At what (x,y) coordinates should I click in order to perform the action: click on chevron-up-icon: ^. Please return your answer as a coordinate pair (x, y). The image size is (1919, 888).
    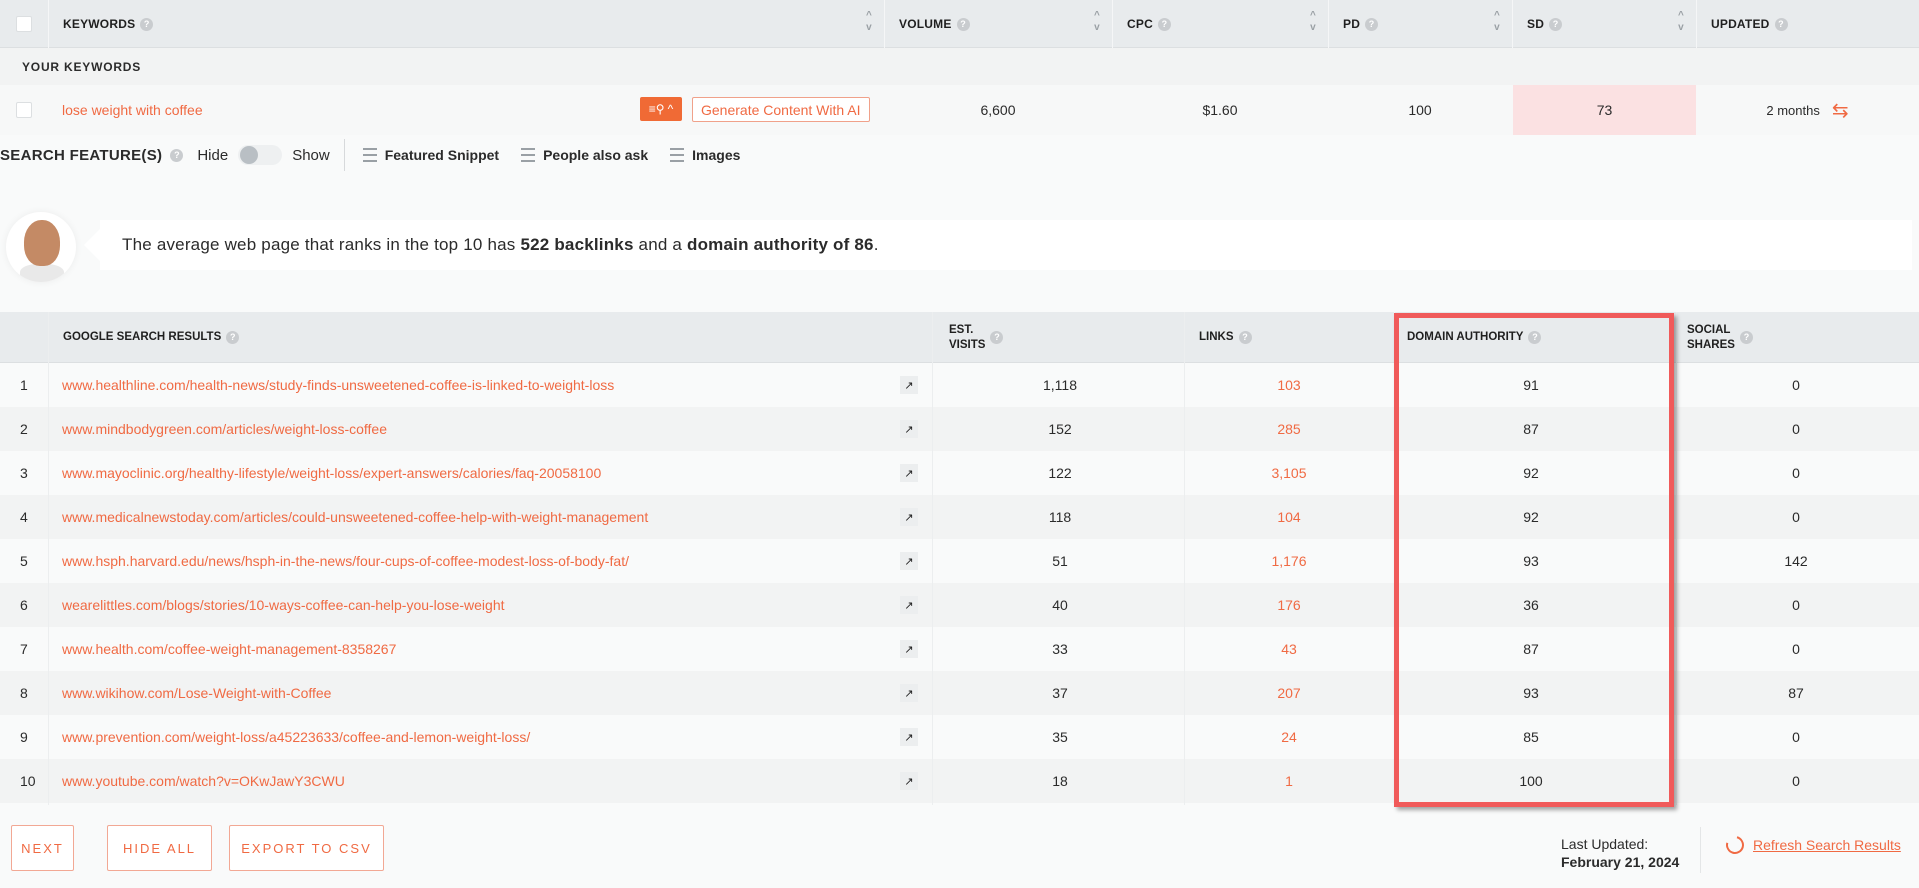
    Looking at the image, I should click on (670, 109).